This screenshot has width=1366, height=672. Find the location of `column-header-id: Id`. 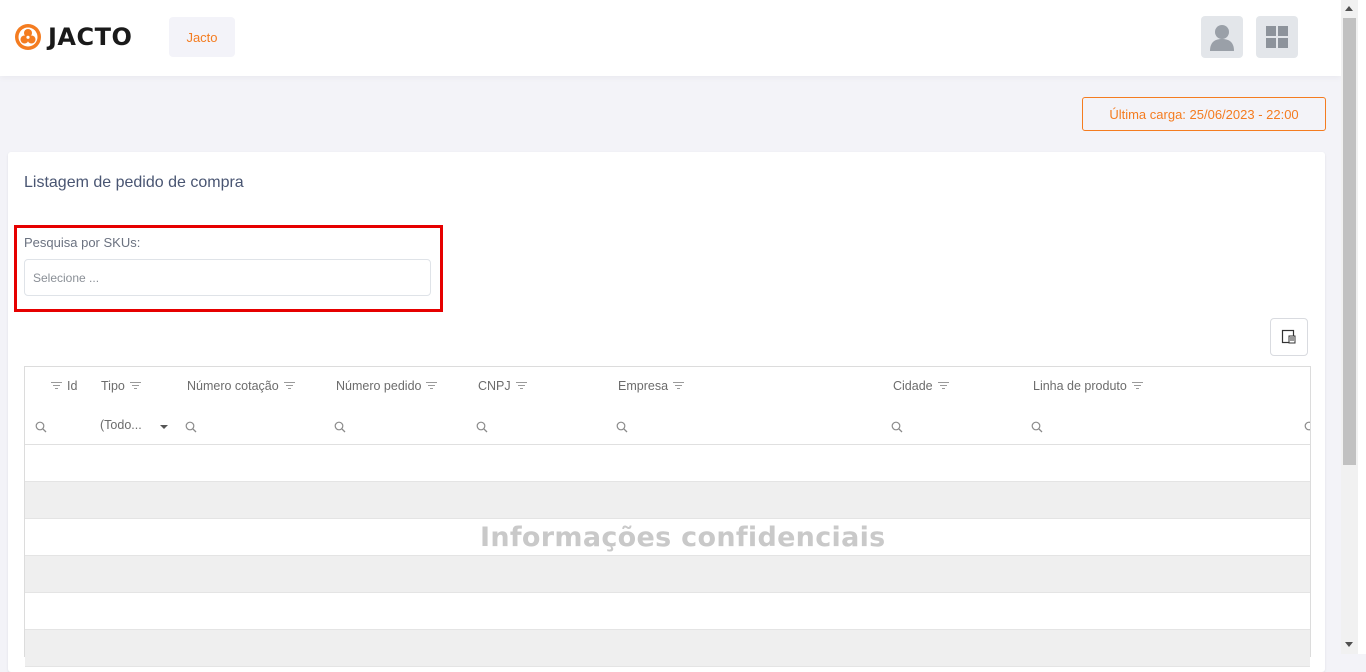

column-header-id: Id is located at coordinates (64, 386).